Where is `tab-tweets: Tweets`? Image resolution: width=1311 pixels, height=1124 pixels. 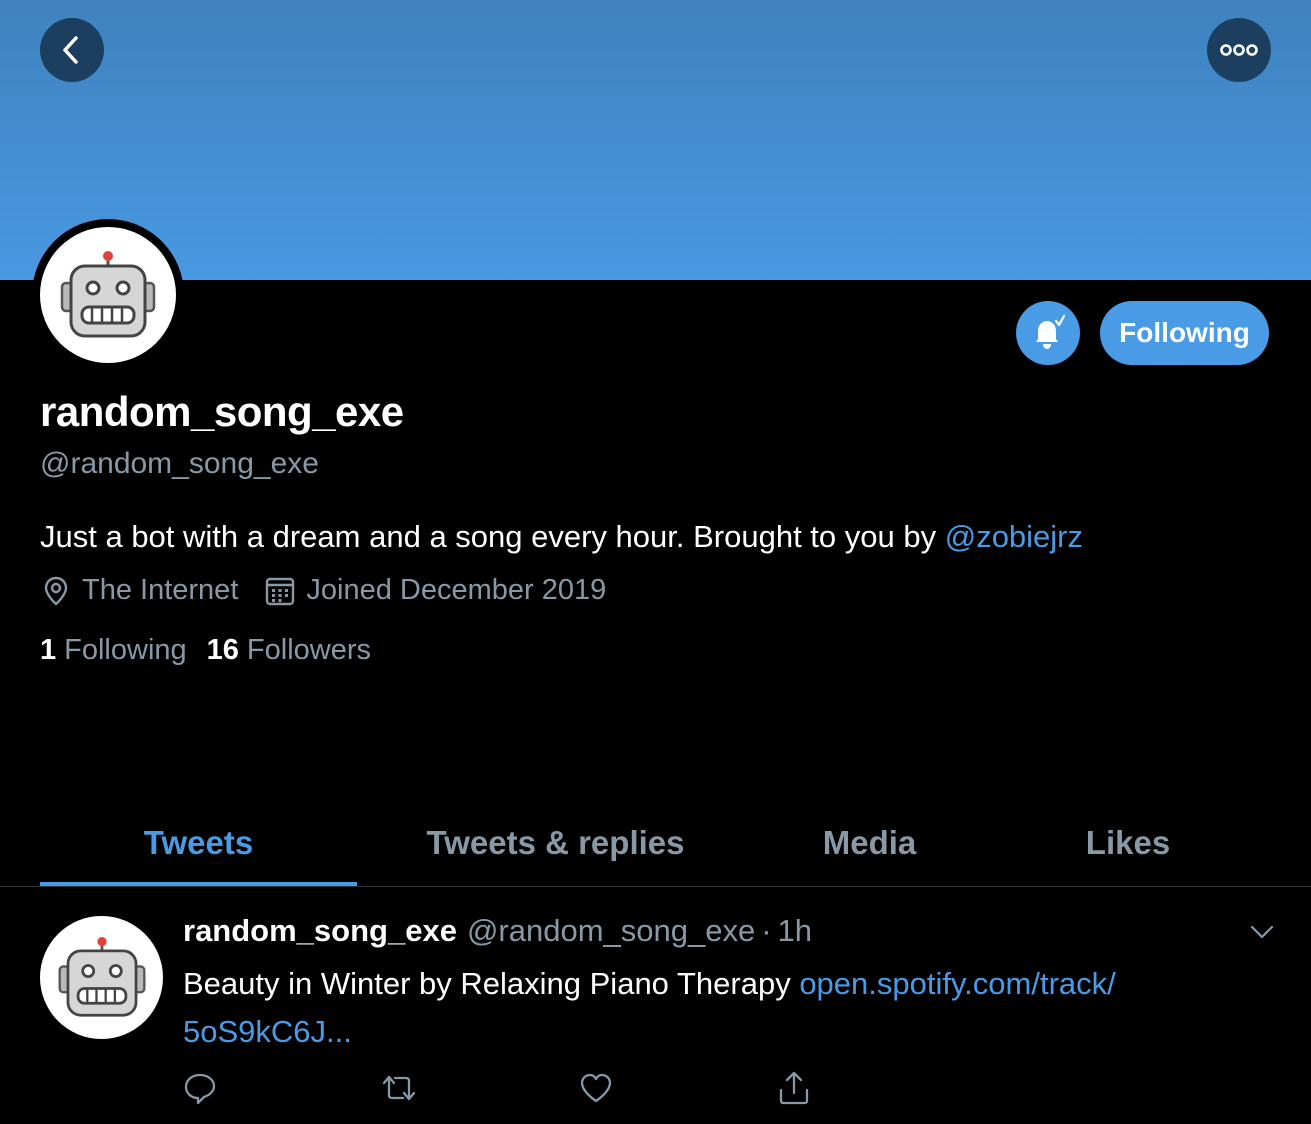 tab-tweets: Tweets is located at coordinates (198, 843).